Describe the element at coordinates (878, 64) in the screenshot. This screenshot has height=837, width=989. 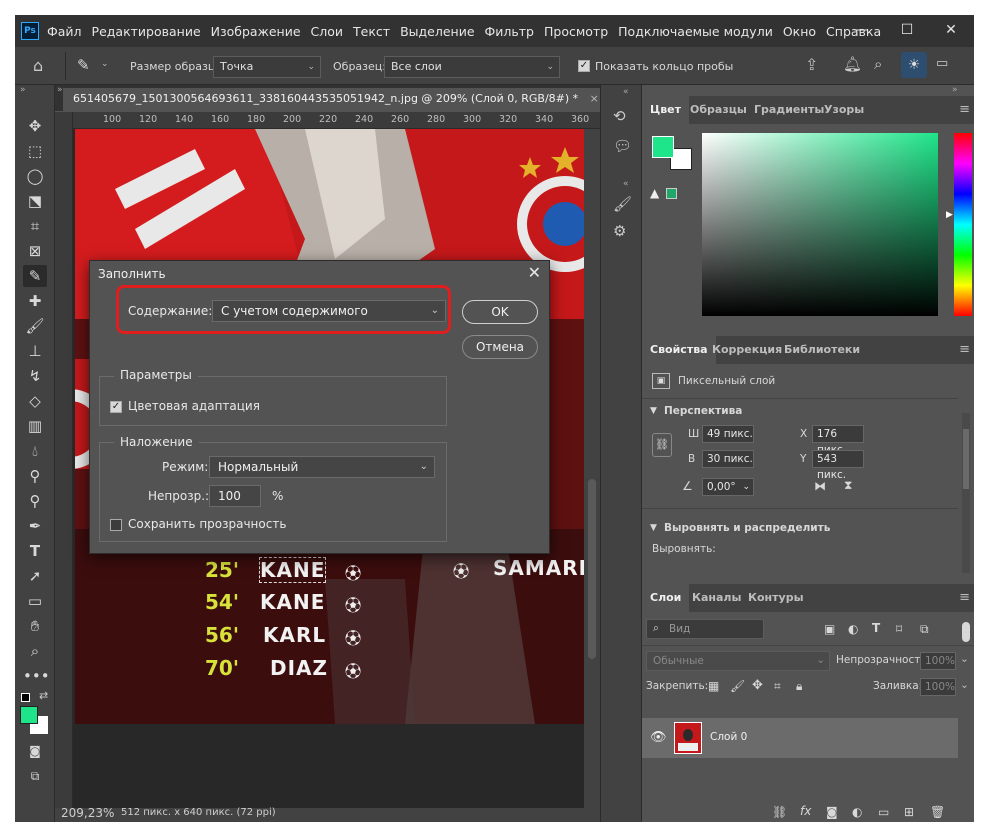
I see `search-icon: ⌕` at that location.